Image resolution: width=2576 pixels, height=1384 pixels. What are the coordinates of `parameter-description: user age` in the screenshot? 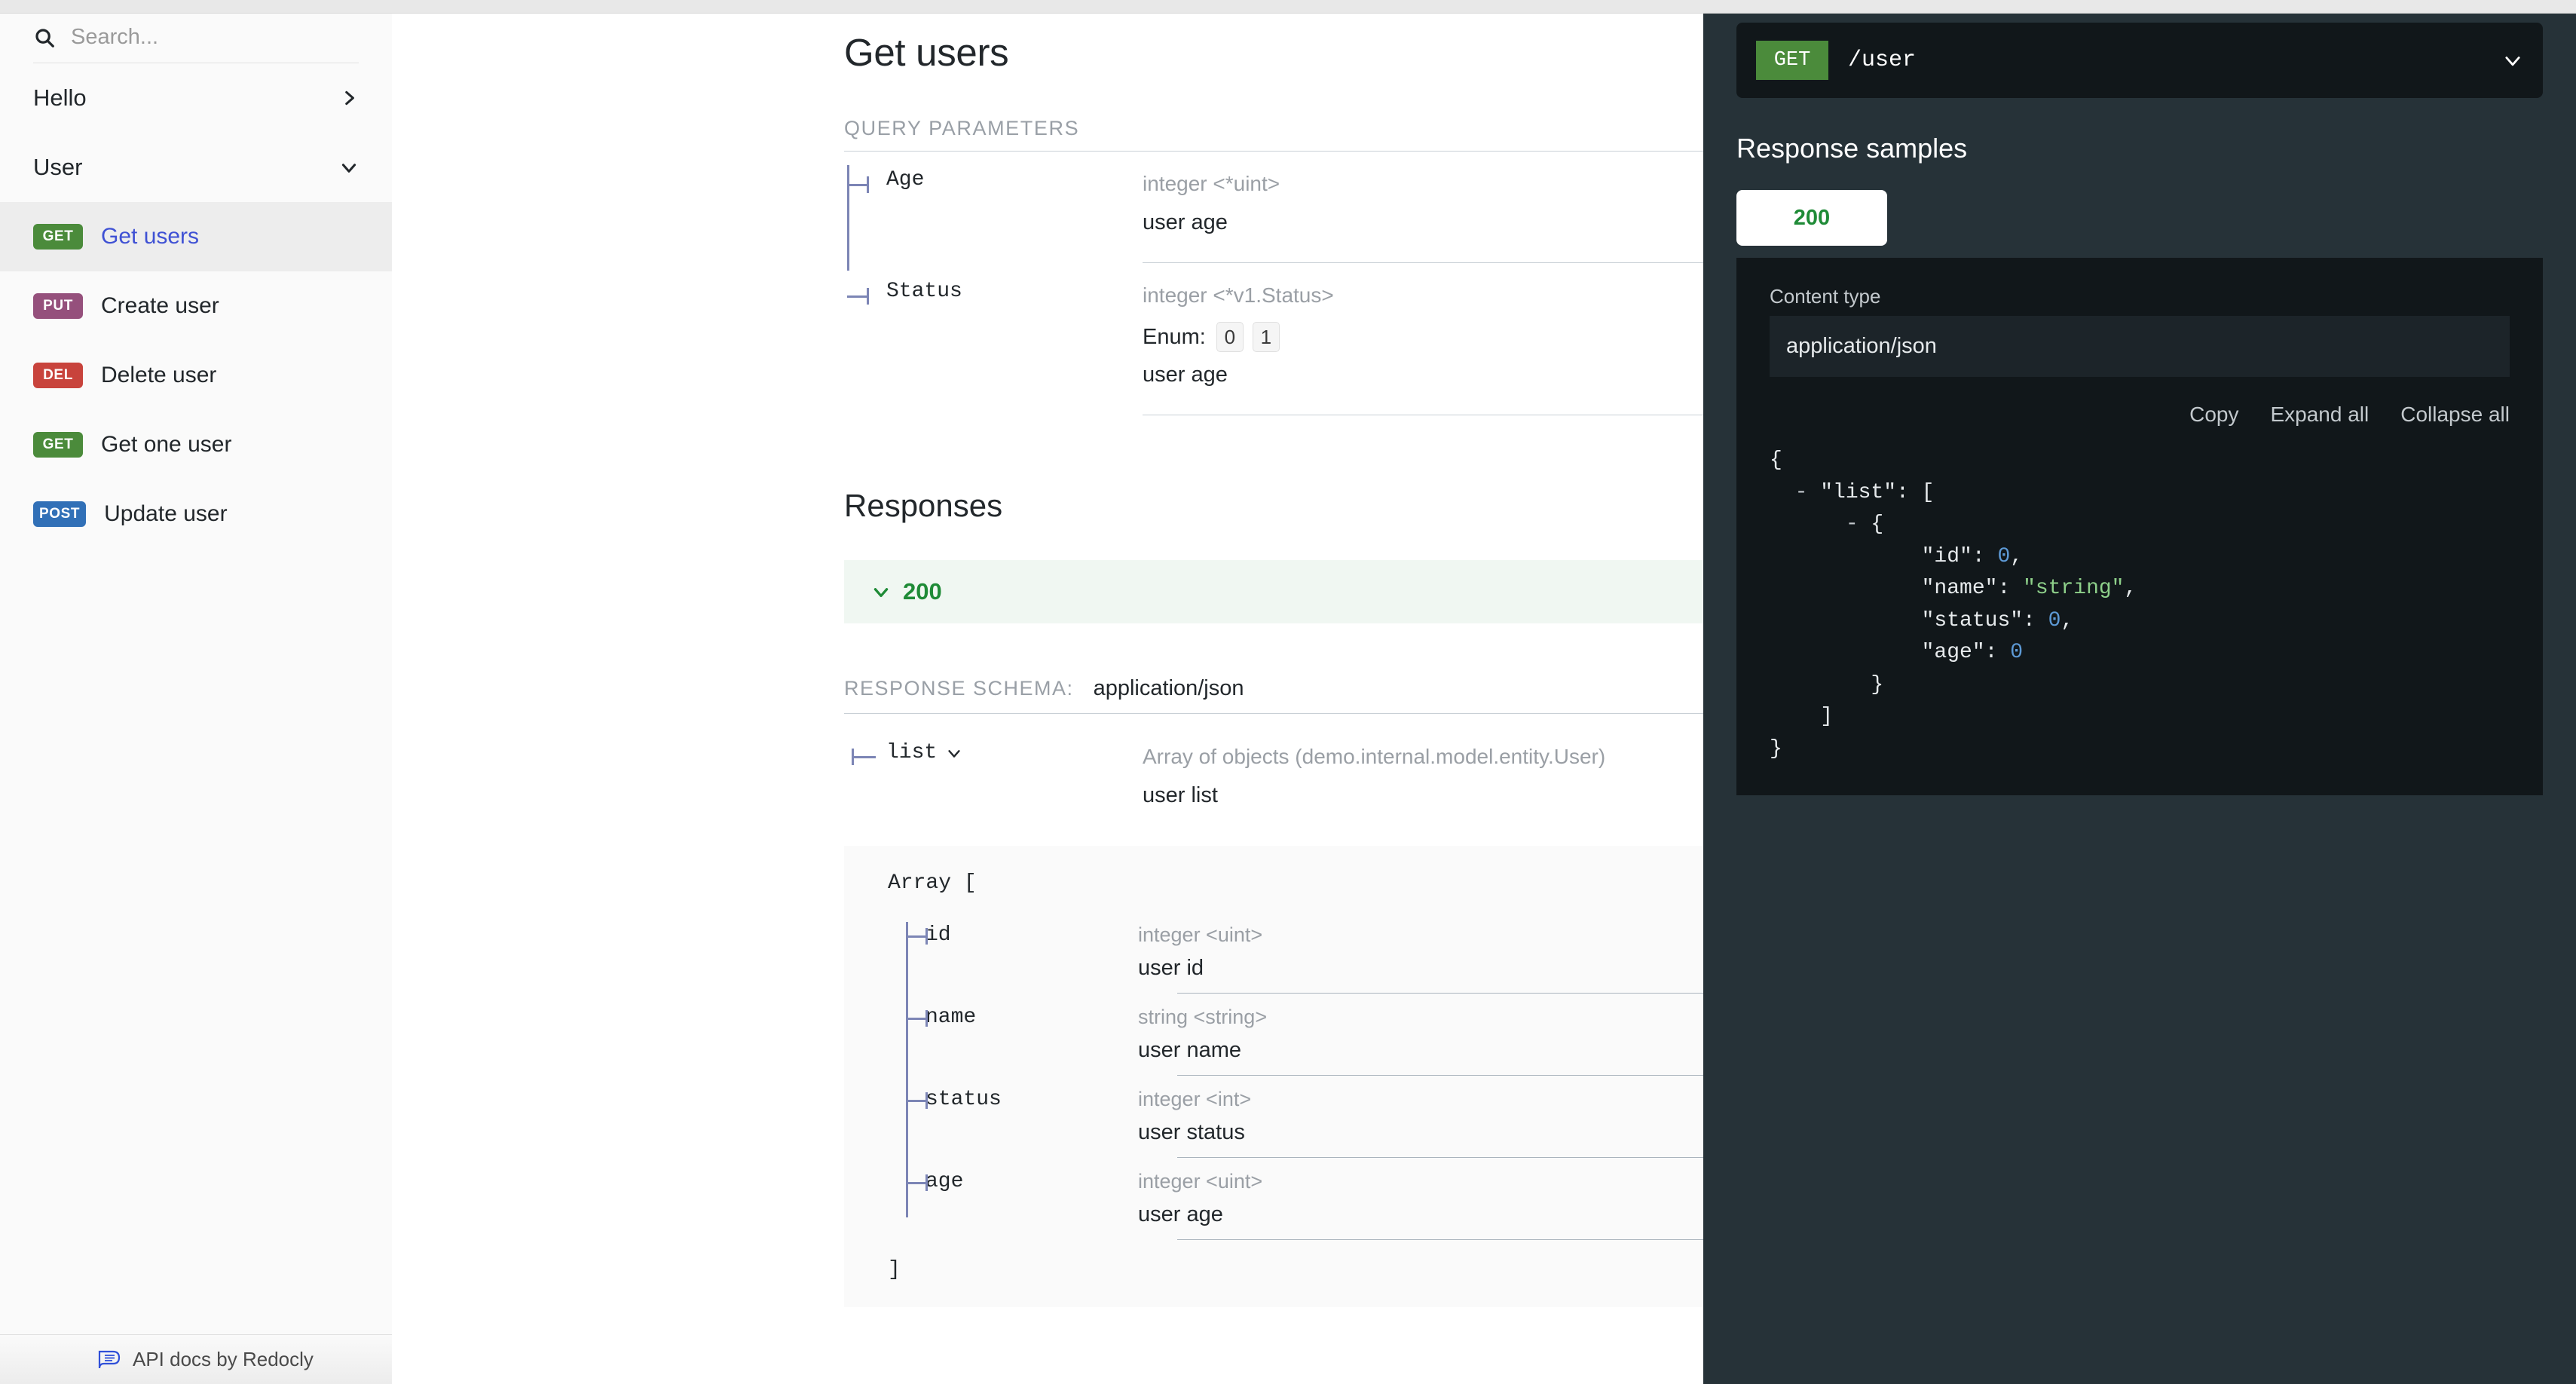 It's located at (1185, 222).